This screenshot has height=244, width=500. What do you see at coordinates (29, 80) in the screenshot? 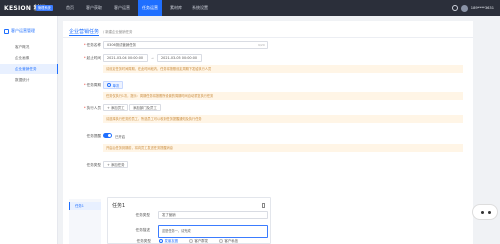
I see `sidebar-item-statistics: 数据统计` at bounding box center [29, 80].